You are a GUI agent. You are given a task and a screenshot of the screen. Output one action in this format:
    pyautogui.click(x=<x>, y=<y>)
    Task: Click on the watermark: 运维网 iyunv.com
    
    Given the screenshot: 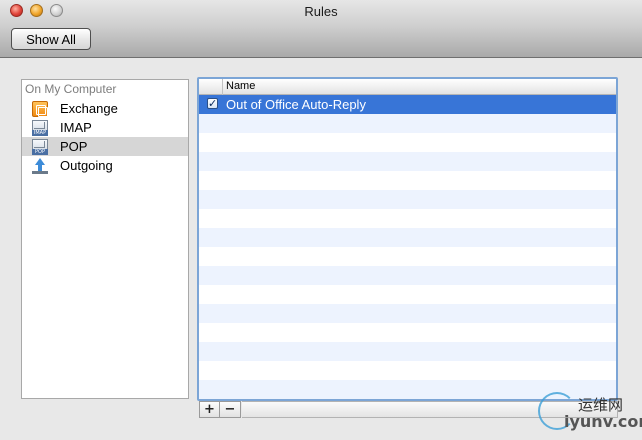 What is the action you would take?
    pyautogui.click(x=590, y=413)
    